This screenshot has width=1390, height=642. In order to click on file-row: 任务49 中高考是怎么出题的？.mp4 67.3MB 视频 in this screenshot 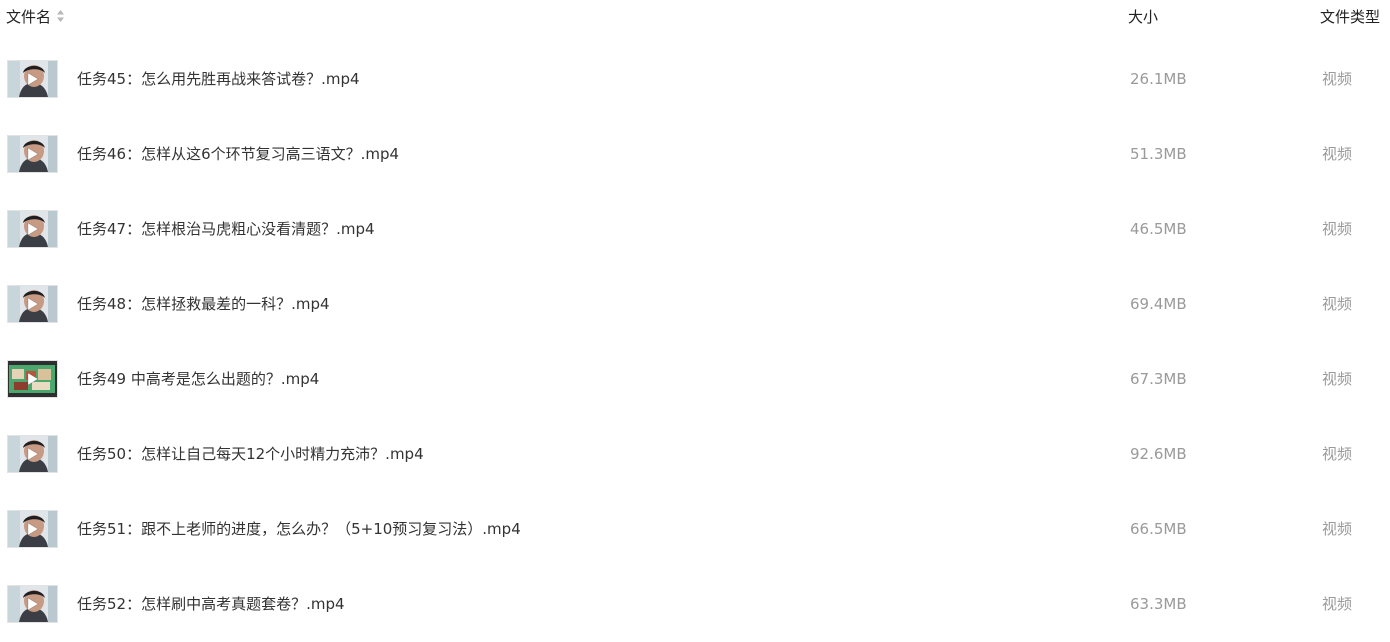, I will do `click(695, 379)`.